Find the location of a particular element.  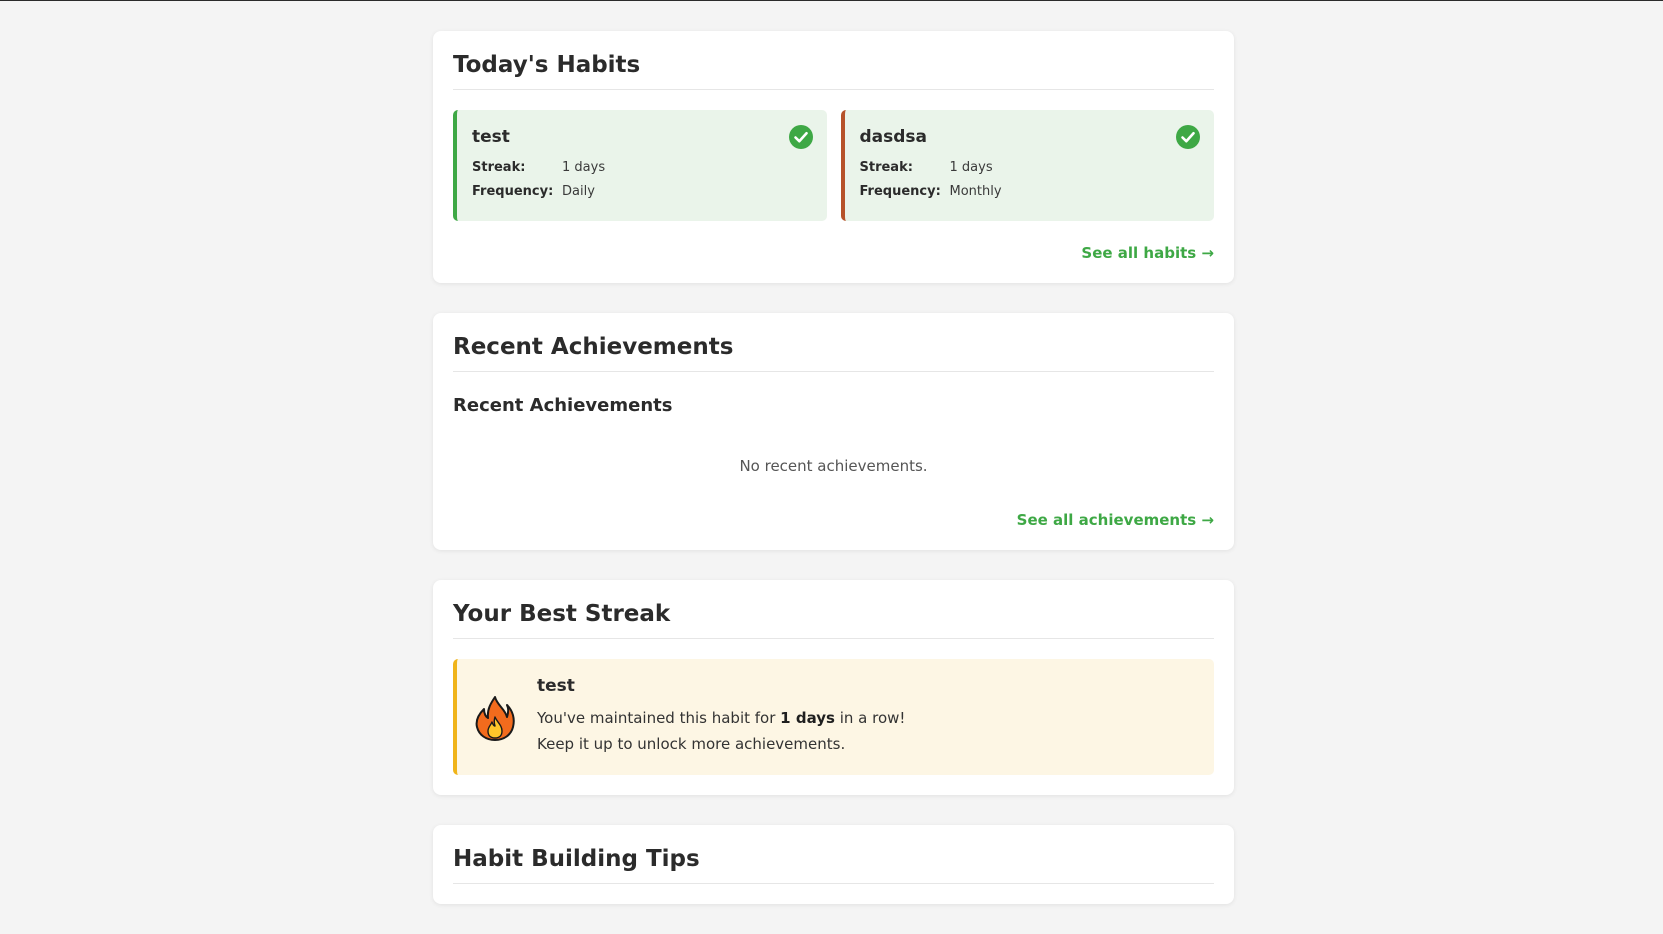

habit-tips-title: Habit Building Tips is located at coordinates (833, 864).